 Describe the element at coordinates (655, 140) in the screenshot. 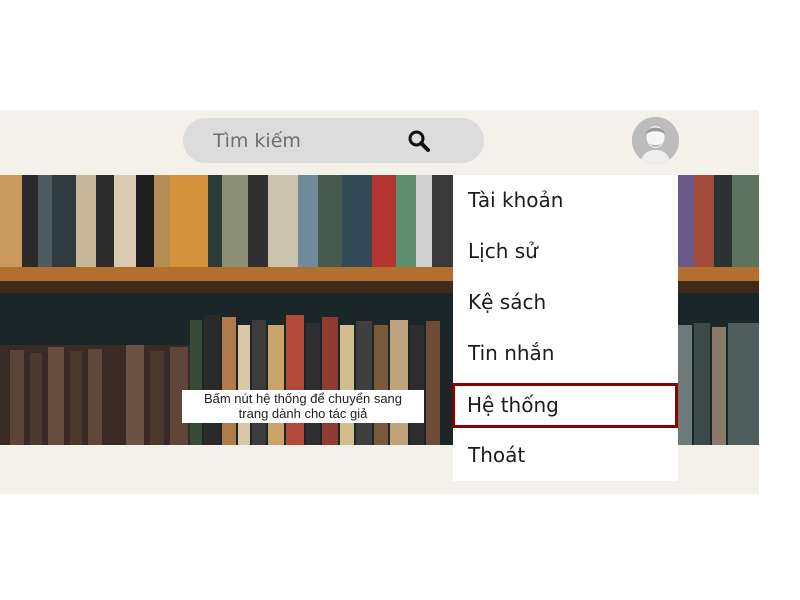

I see `user-avatar-icon` at that location.